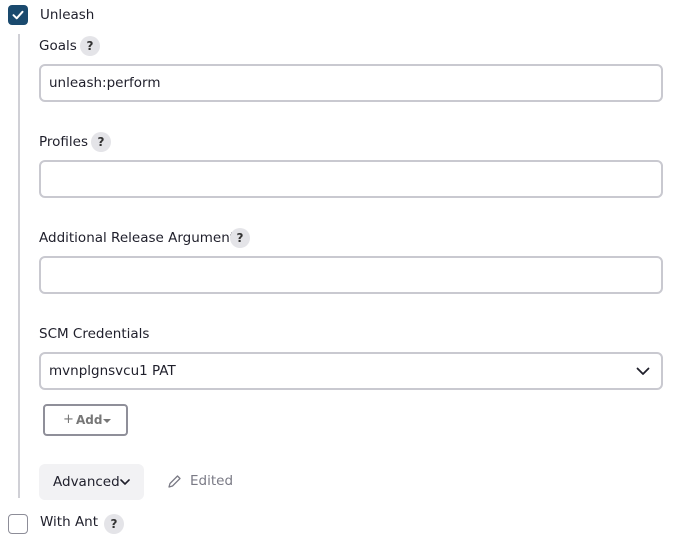 Image resolution: width=684 pixels, height=534 pixels. What do you see at coordinates (94, 334) in the screenshot?
I see `scm-credentials-label: SCM Credentials` at bounding box center [94, 334].